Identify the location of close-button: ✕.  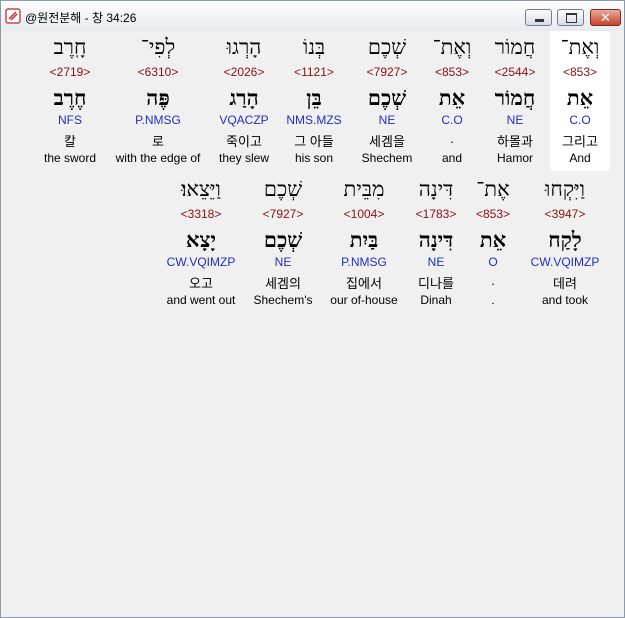
(605, 17).